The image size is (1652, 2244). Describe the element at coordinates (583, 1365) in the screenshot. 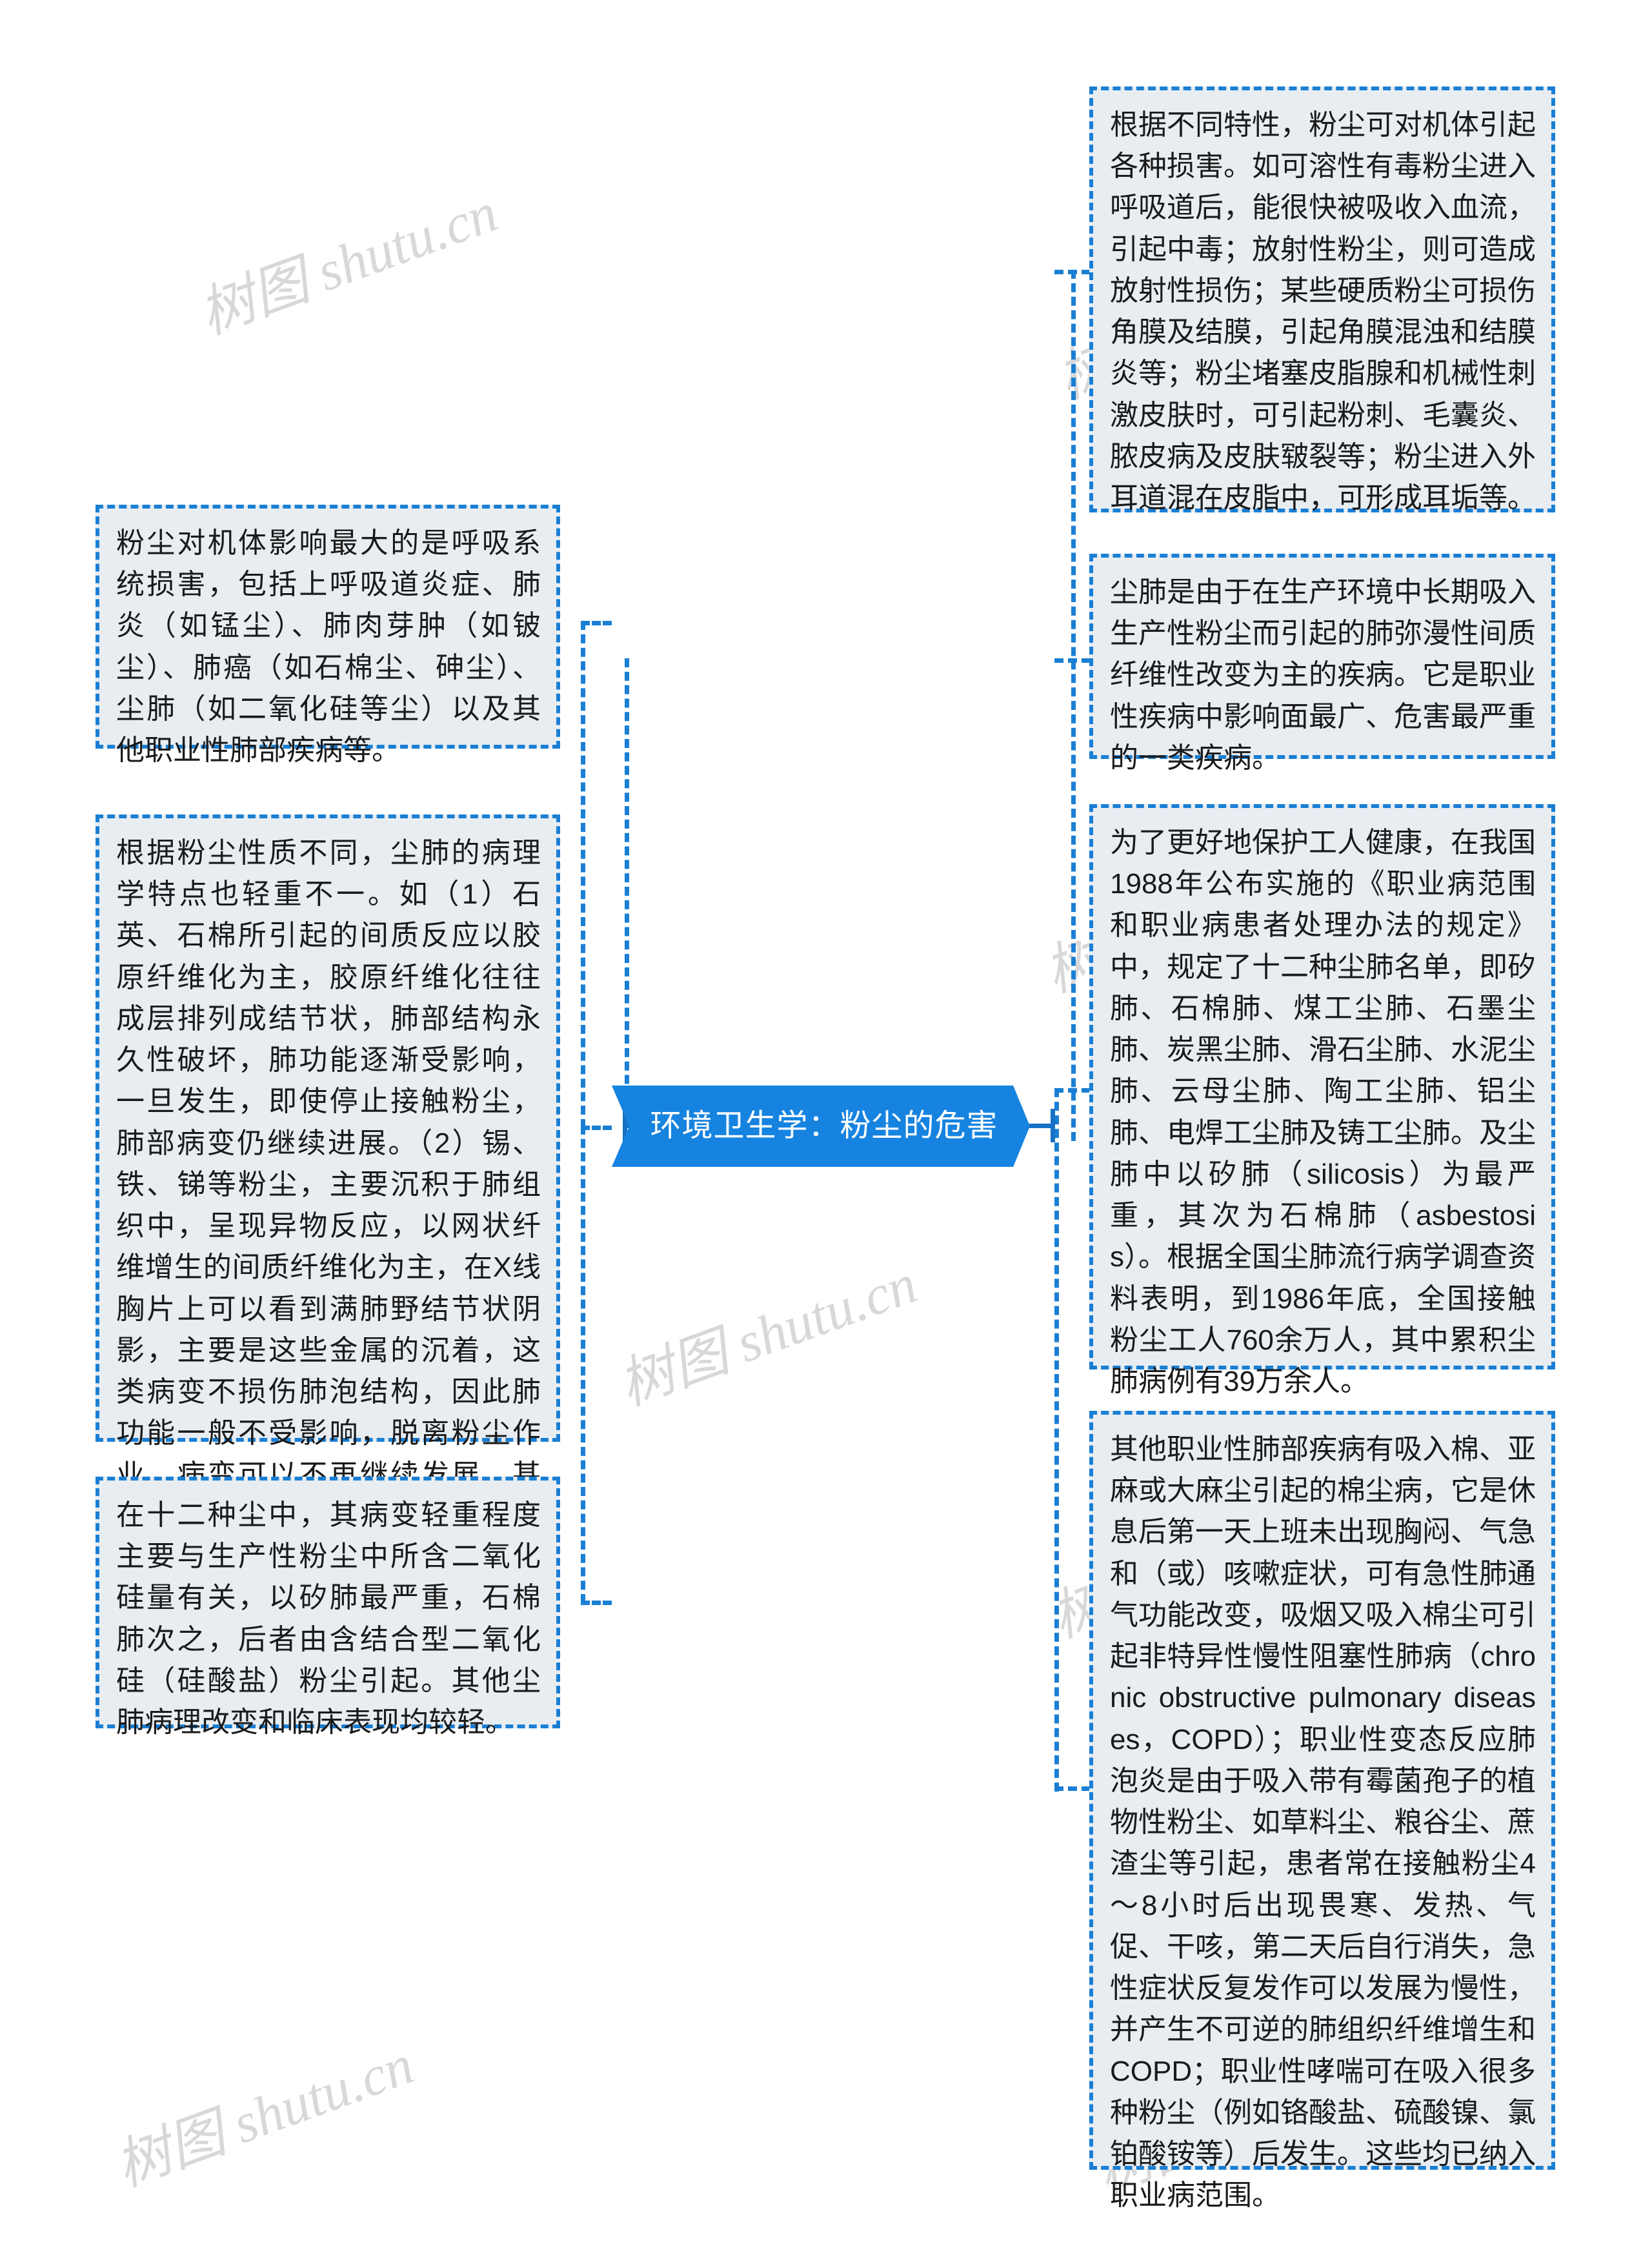

I see `connector-trunk-left-lower` at that location.